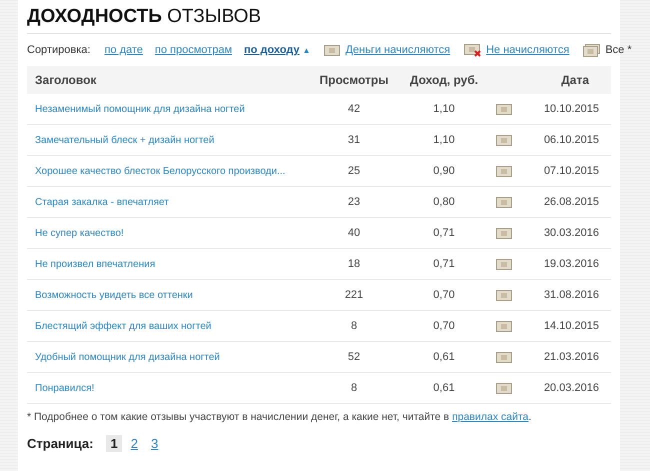 The height and width of the screenshot is (471, 650). Describe the element at coordinates (123, 326) in the screenshot. I see `review-link: Блестящий эффект для ваших ногтей` at that location.